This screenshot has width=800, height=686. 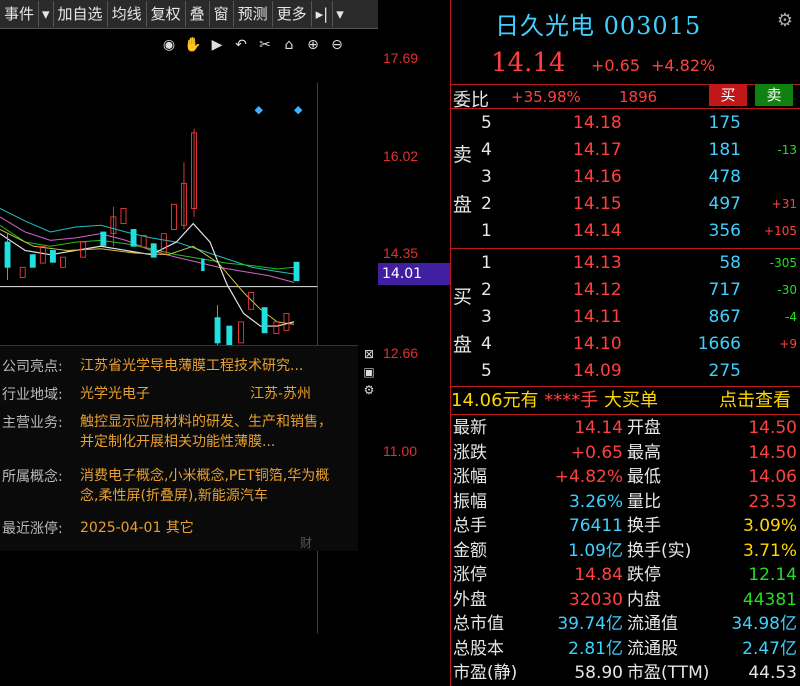 What do you see at coordinates (625, 649) in the screenshot?
I see `stat-row: 总股本 2.81亿 流通股 2.47亿` at bounding box center [625, 649].